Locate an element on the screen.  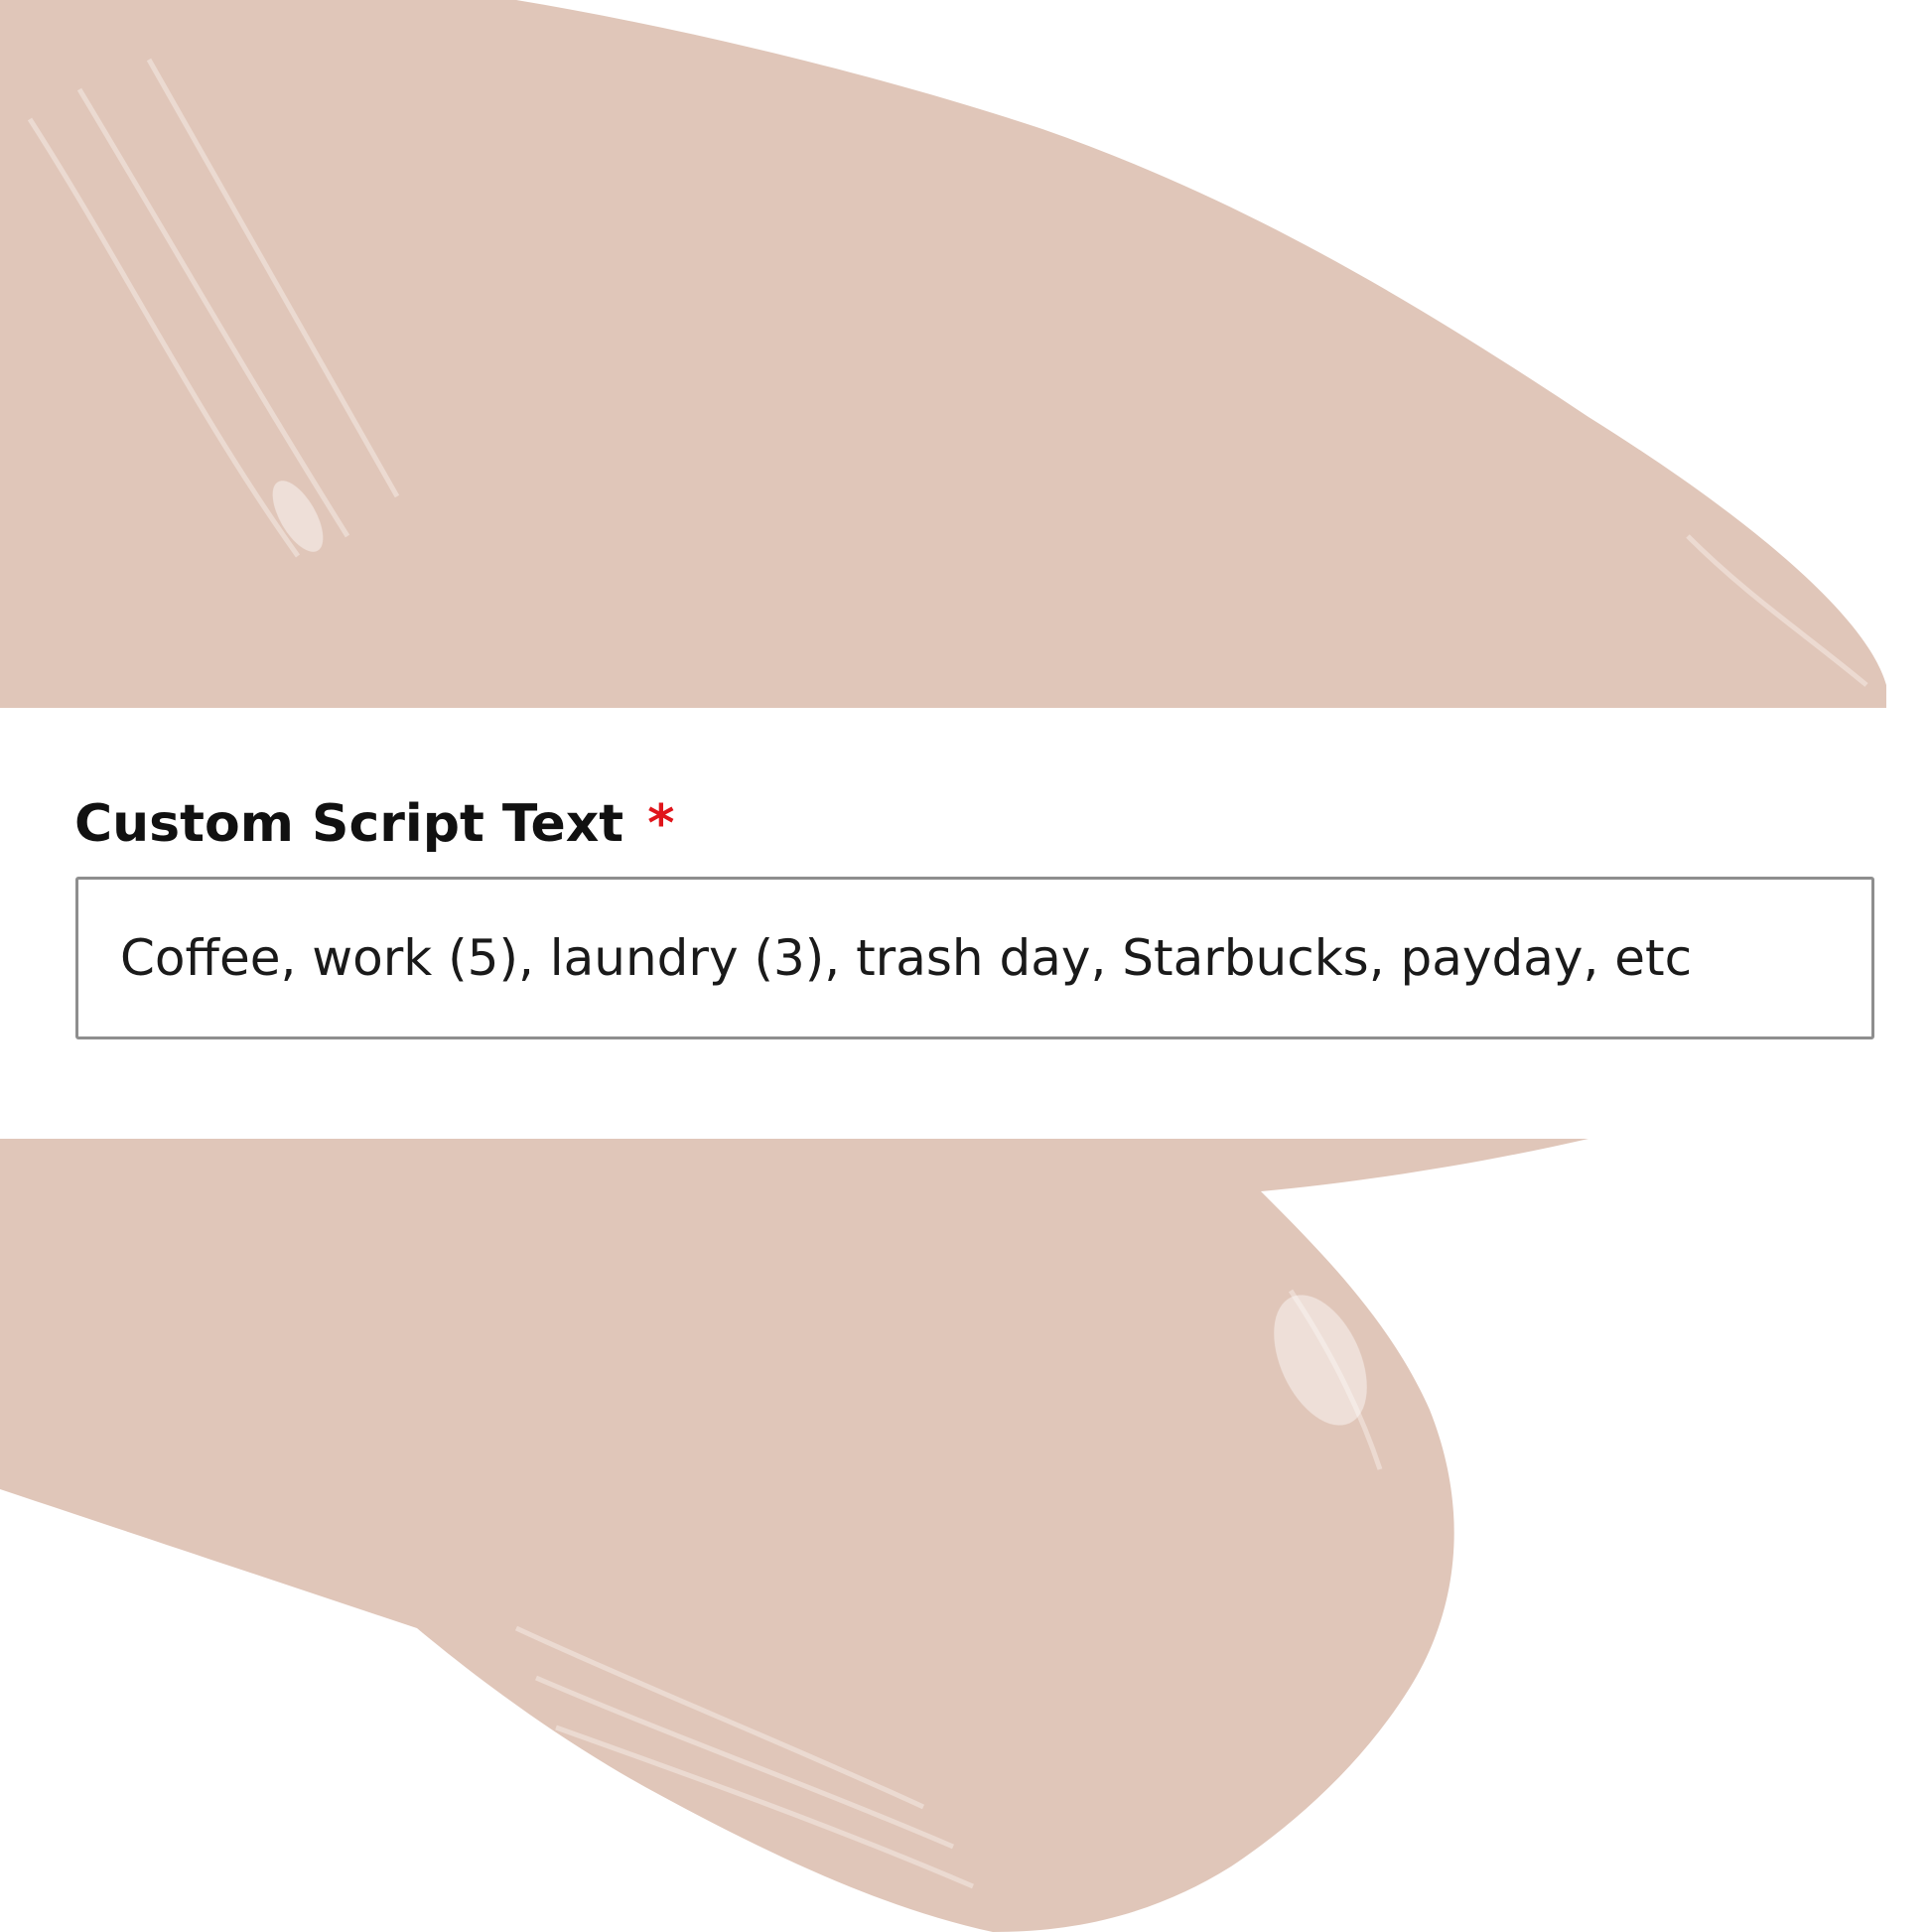
custom-script-text-input is located at coordinates (975, 958).